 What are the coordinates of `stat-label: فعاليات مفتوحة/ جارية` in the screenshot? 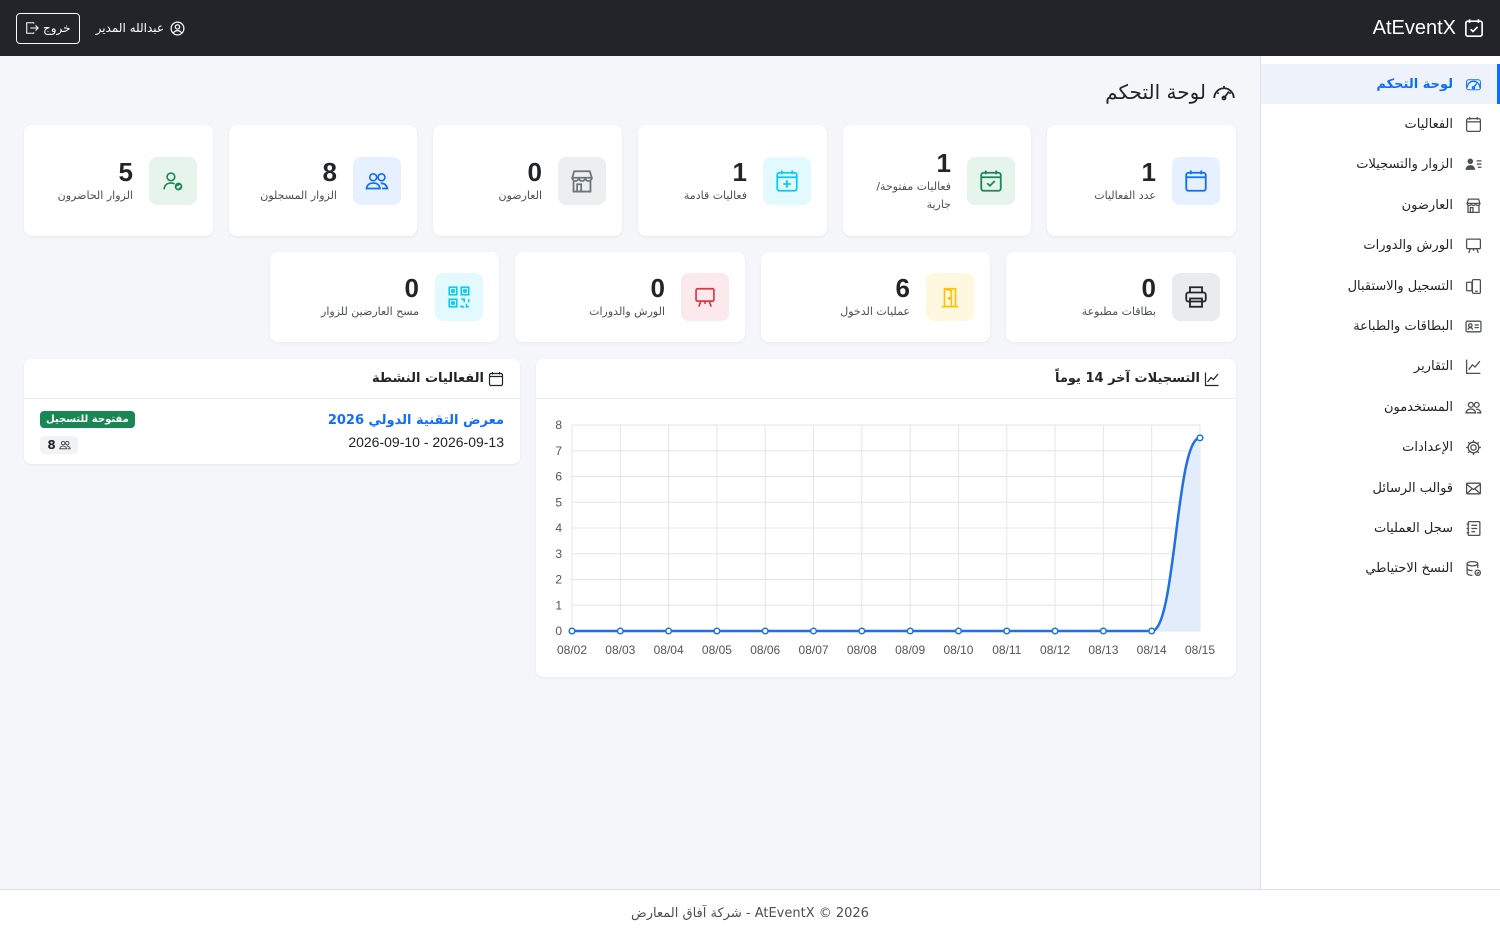 It's located at (913, 195).